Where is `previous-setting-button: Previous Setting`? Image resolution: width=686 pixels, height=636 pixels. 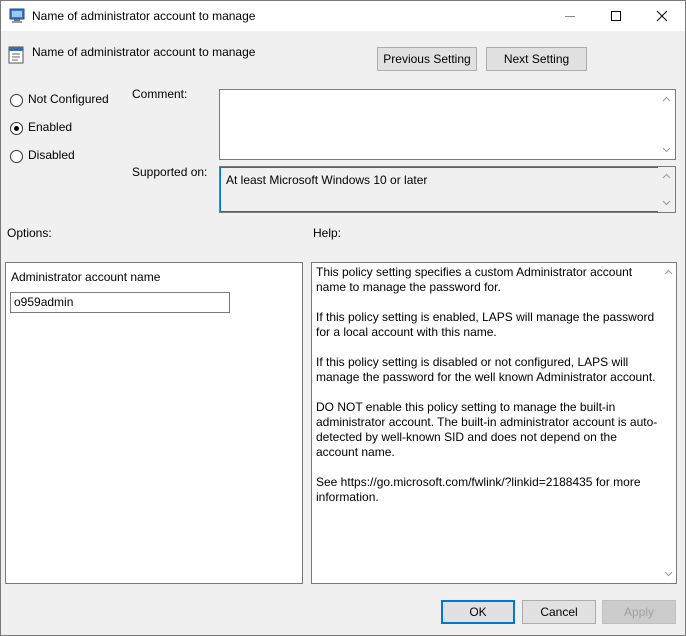
previous-setting-button: Previous Setting is located at coordinates (427, 59).